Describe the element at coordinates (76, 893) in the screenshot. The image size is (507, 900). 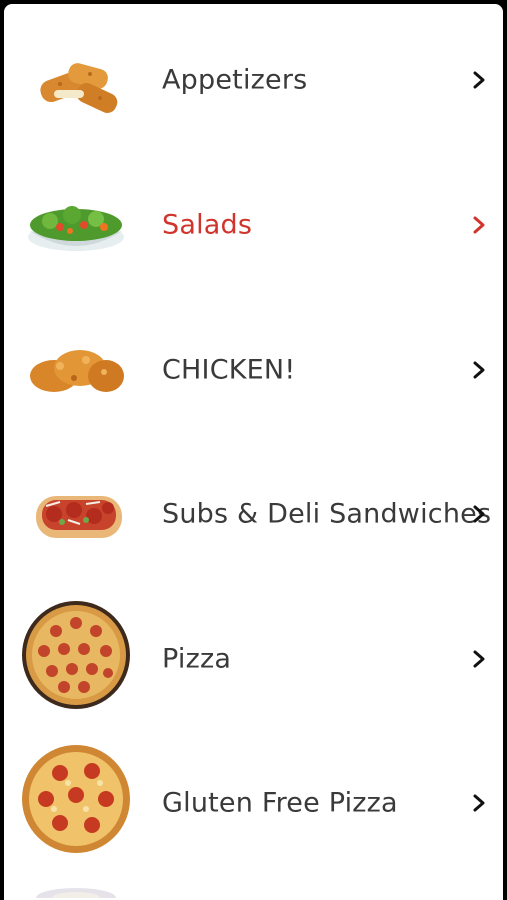
I see `next-item-thumb-icon` at that location.